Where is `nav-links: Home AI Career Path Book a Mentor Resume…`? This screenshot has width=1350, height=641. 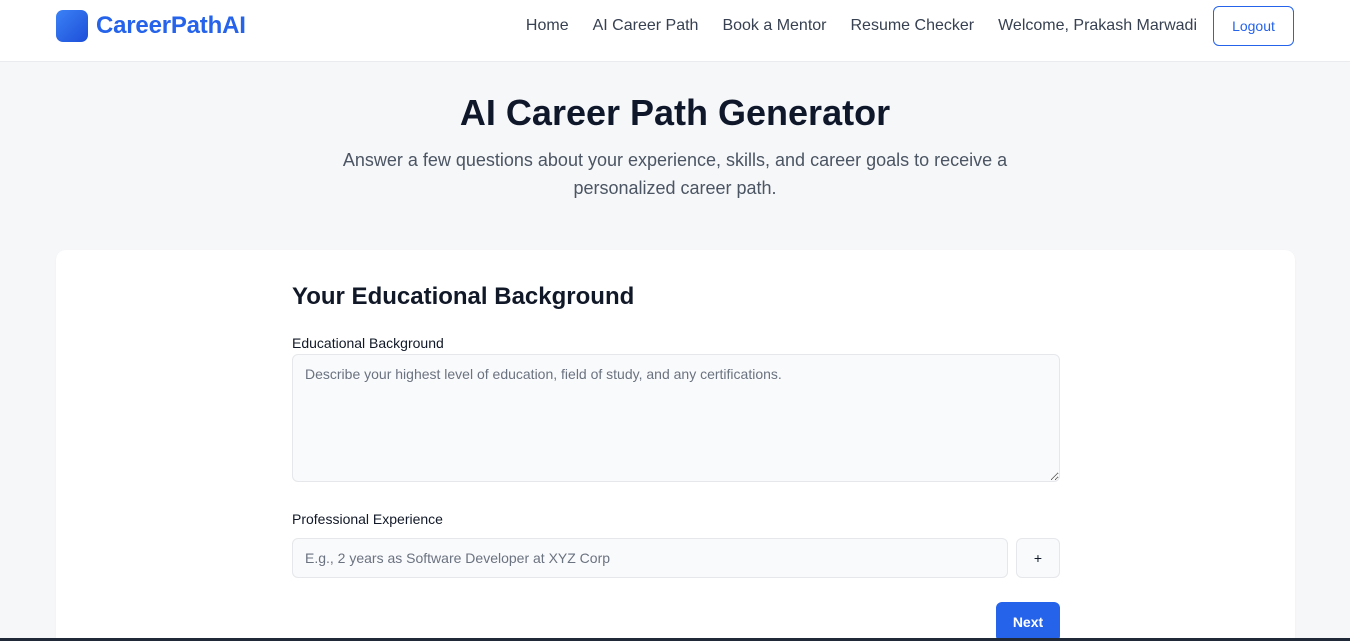
nav-links: Home AI Career Path Book a Mentor Resume… is located at coordinates (910, 26).